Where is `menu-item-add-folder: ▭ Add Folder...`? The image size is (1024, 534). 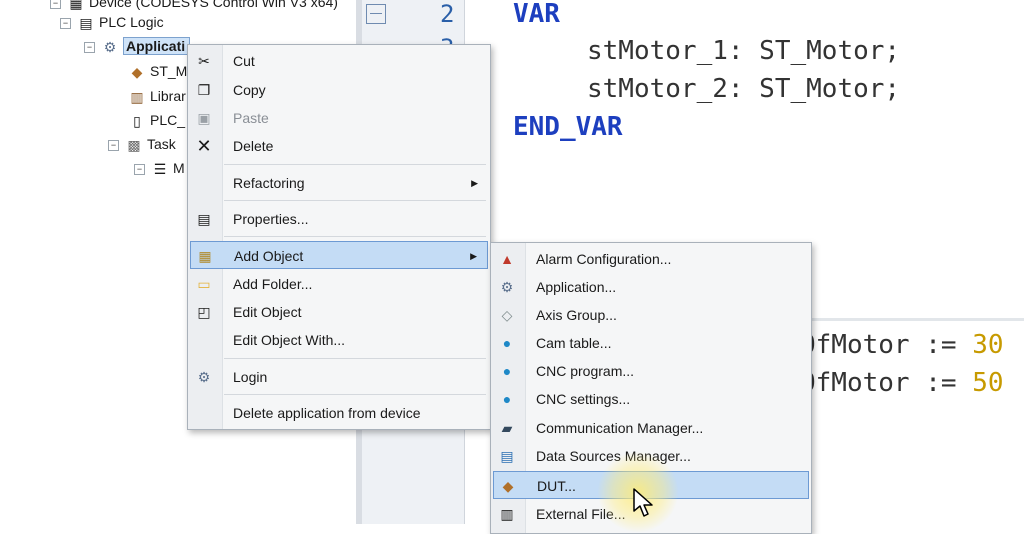
menu-item-add-folder: ▭ Add Folder... is located at coordinates (339, 284).